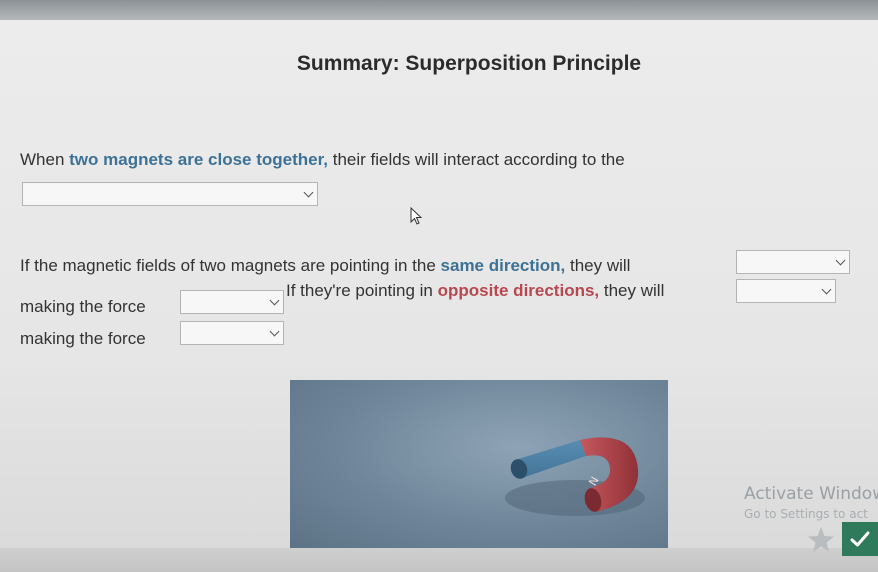 The height and width of the screenshot is (572, 878). Describe the element at coordinates (416, 216) in the screenshot. I see `mouse-pointer-icon` at that location.